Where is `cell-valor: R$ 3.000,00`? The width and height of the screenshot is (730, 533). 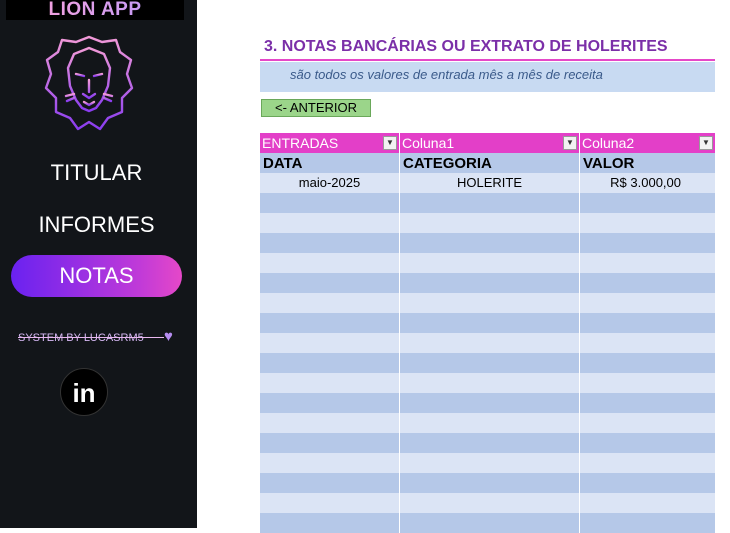 cell-valor: R$ 3.000,00 is located at coordinates (647, 183).